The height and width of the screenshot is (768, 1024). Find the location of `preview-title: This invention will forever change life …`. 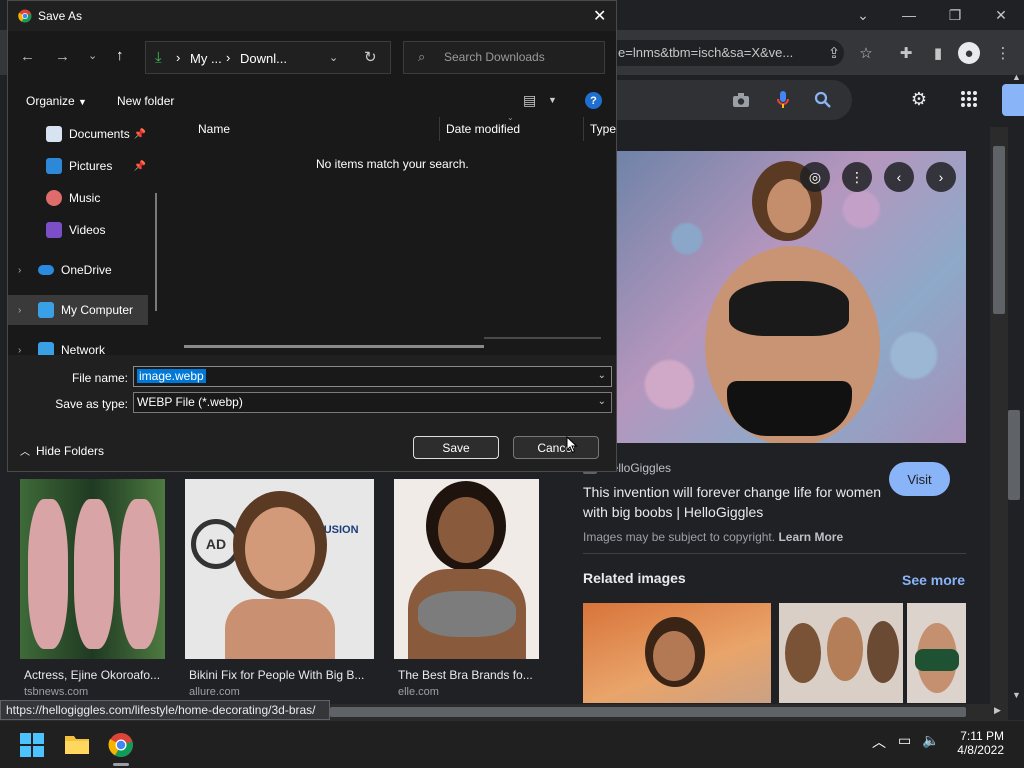

preview-title: This invention will forever change life … is located at coordinates (733, 502).